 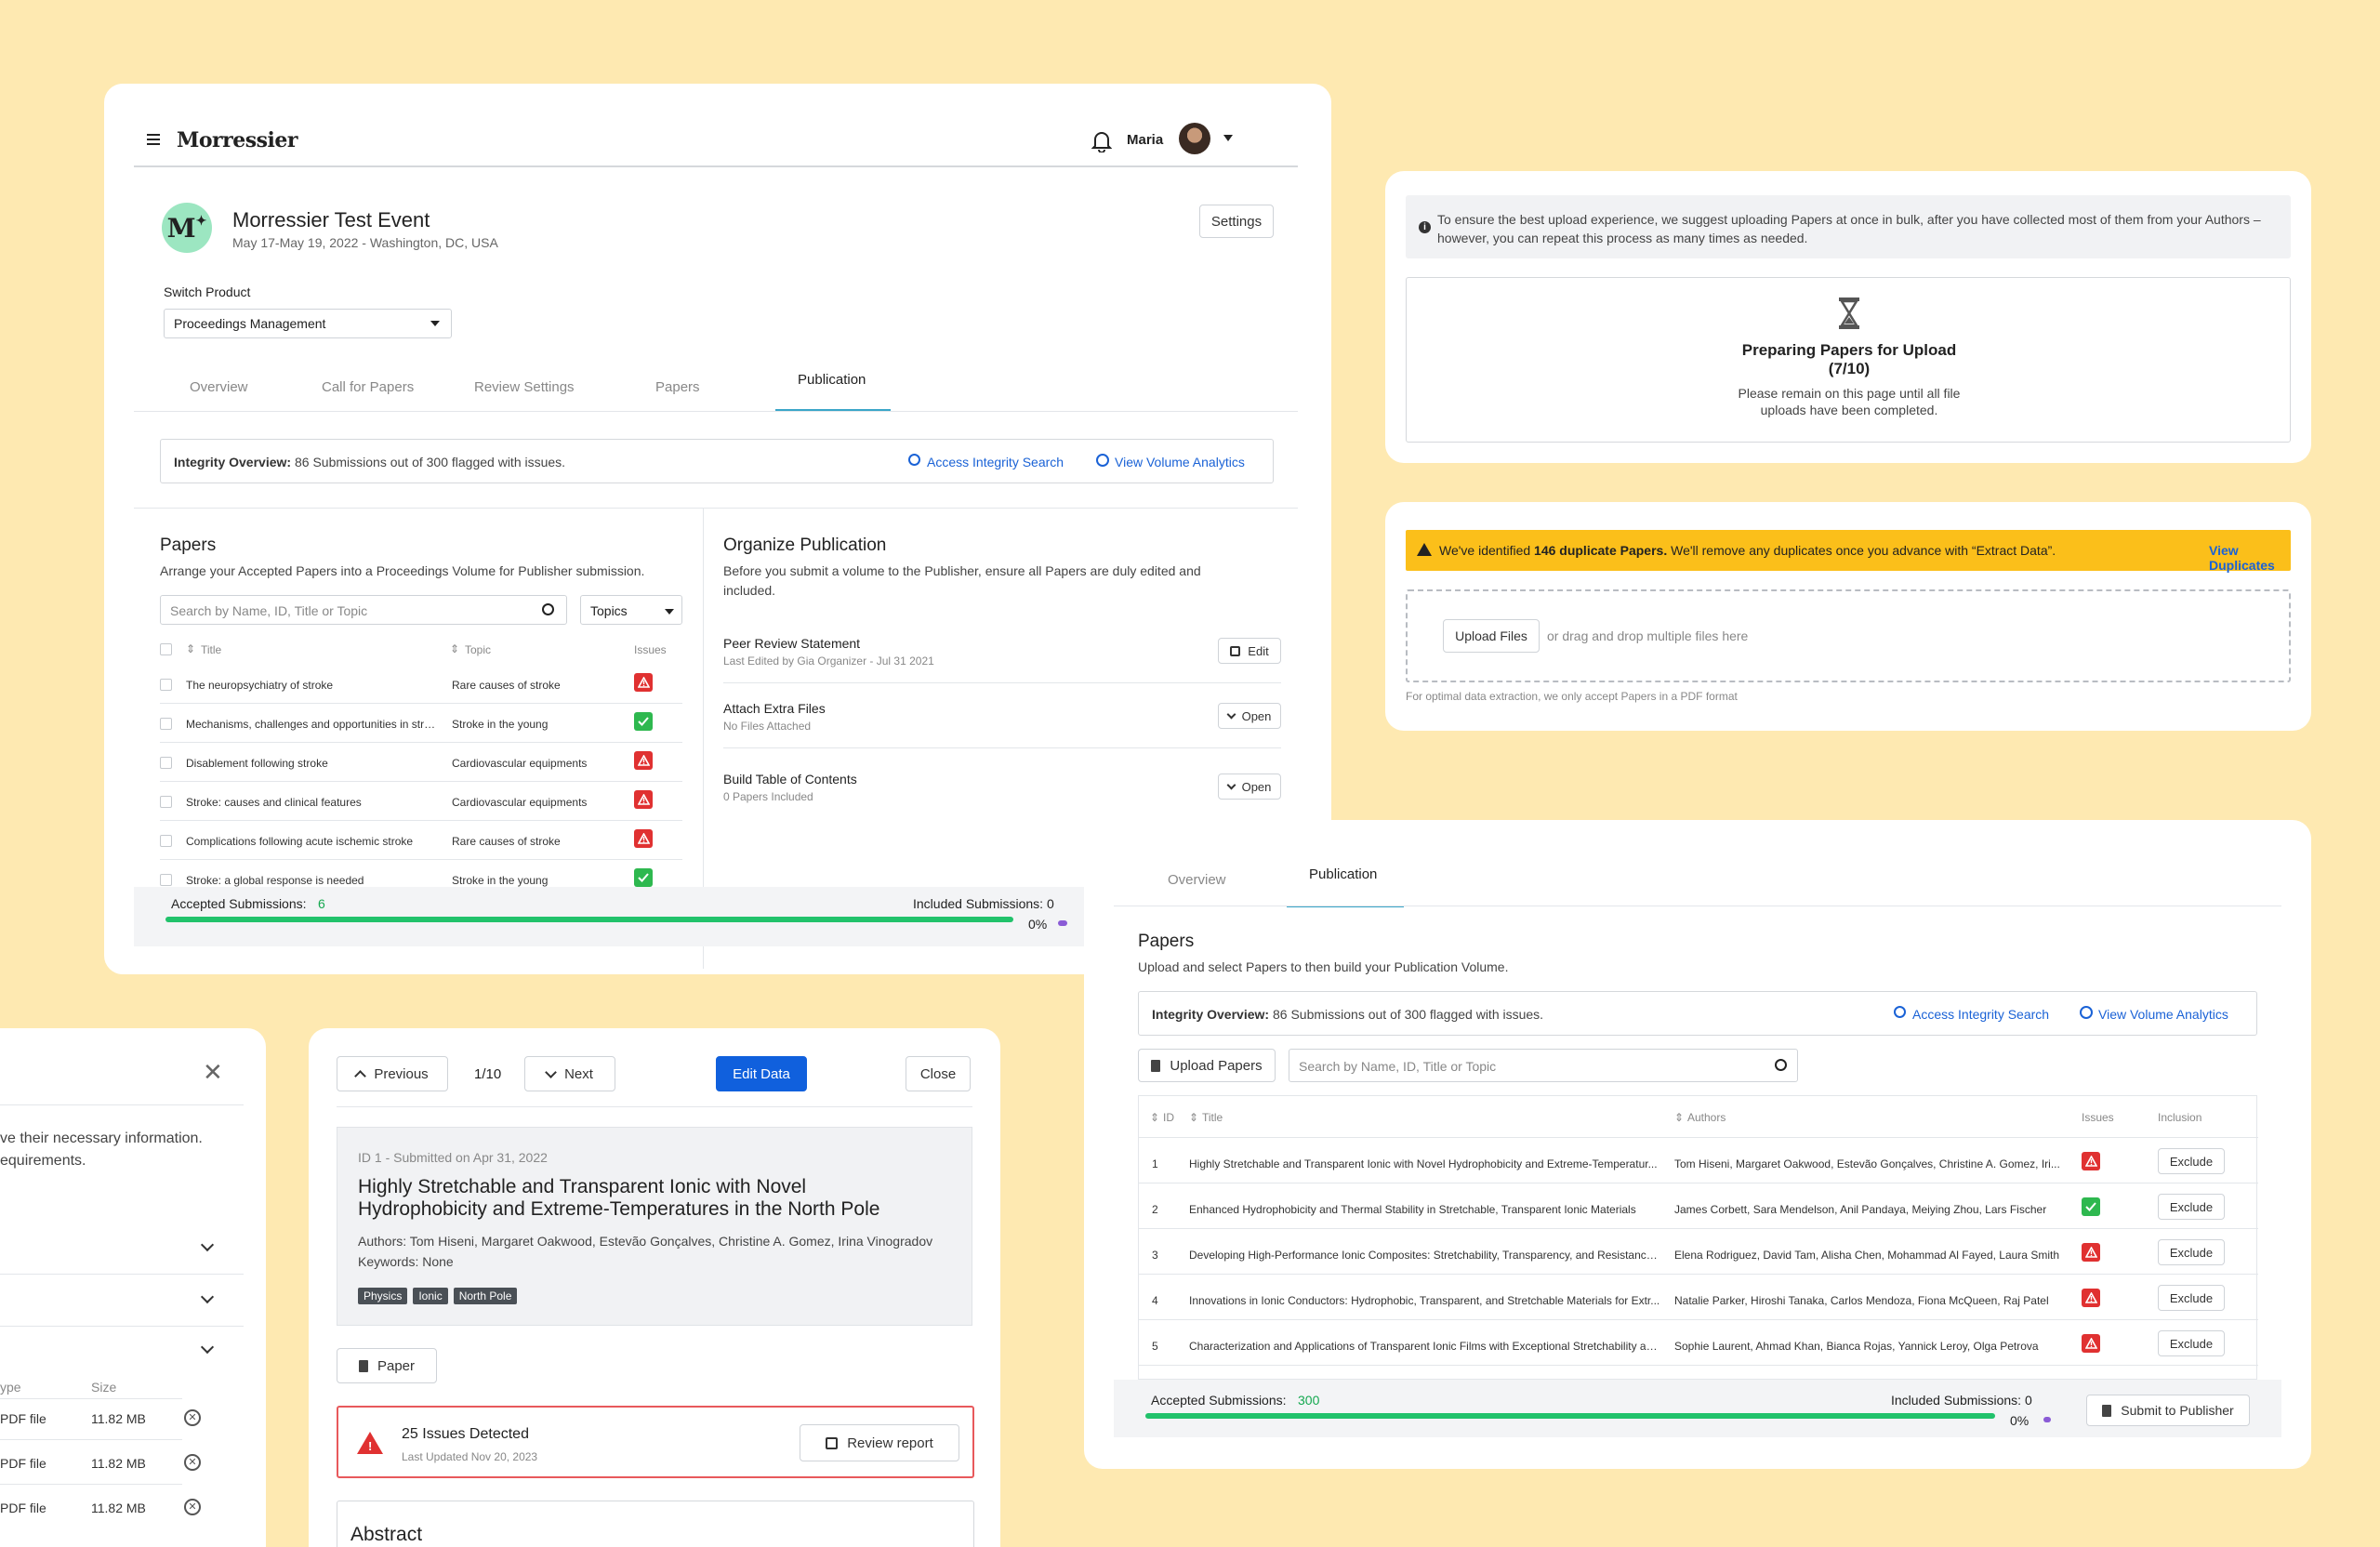 I want to click on col-id-header: ID, so click(x=1168, y=1117).